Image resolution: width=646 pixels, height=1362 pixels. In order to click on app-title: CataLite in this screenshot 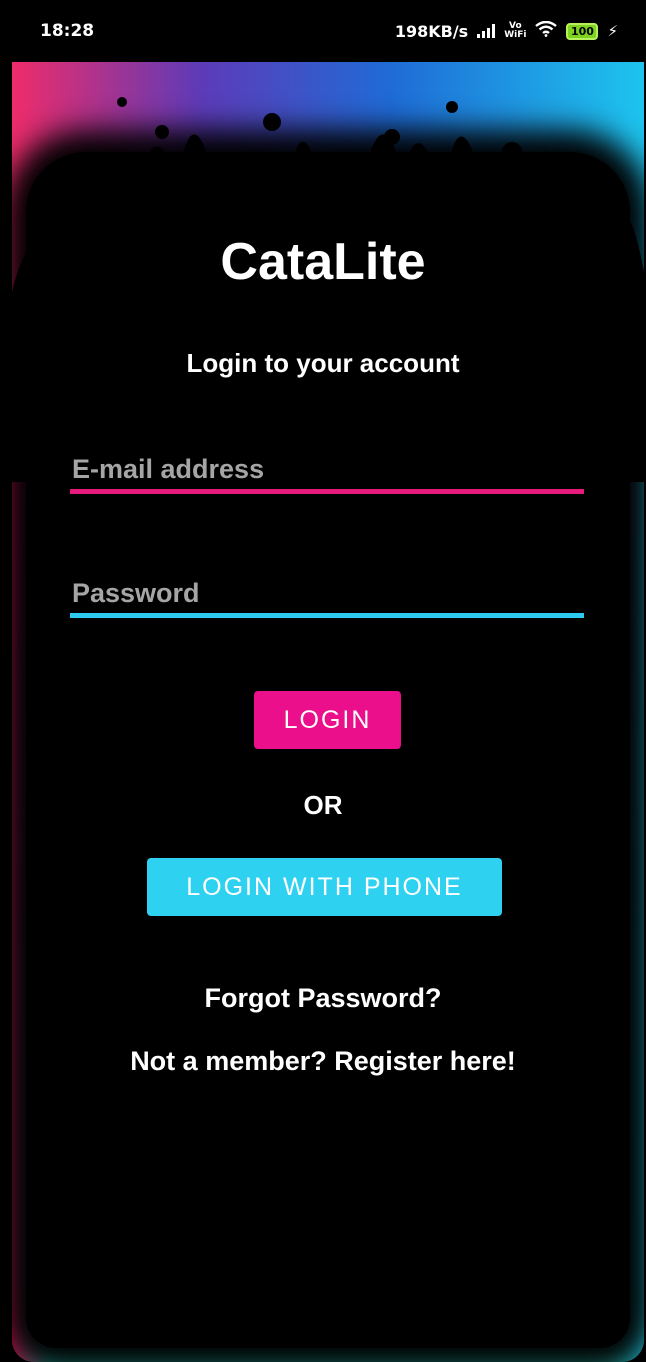, I will do `click(323, 262)`.